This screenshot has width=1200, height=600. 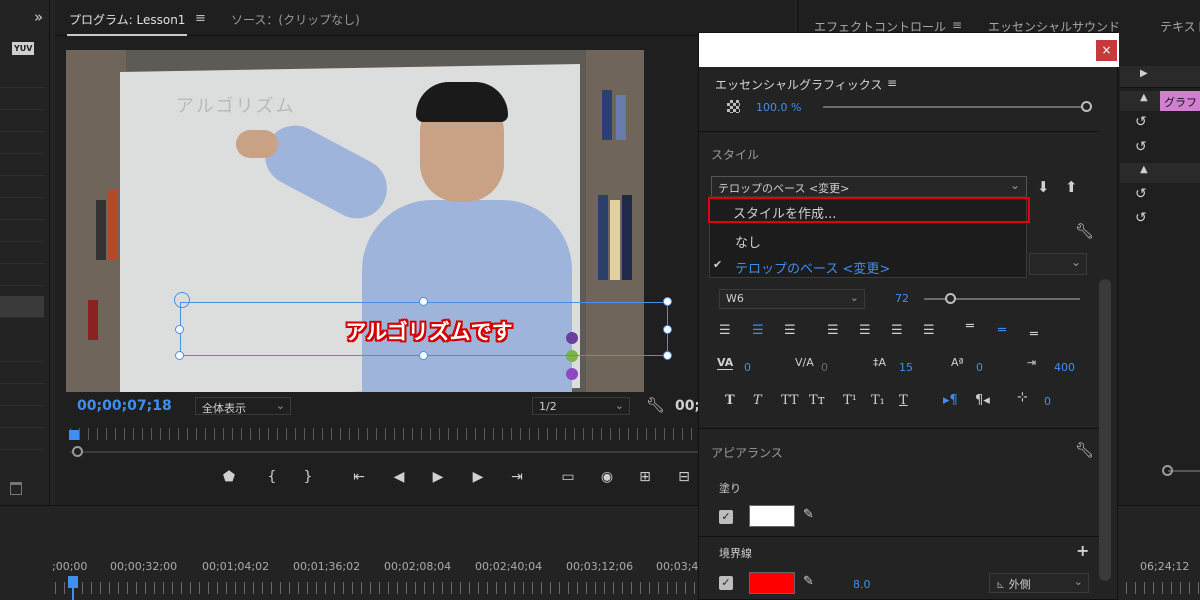 I want to click on zoom-scroll-handle, so click(x=77, y=451).